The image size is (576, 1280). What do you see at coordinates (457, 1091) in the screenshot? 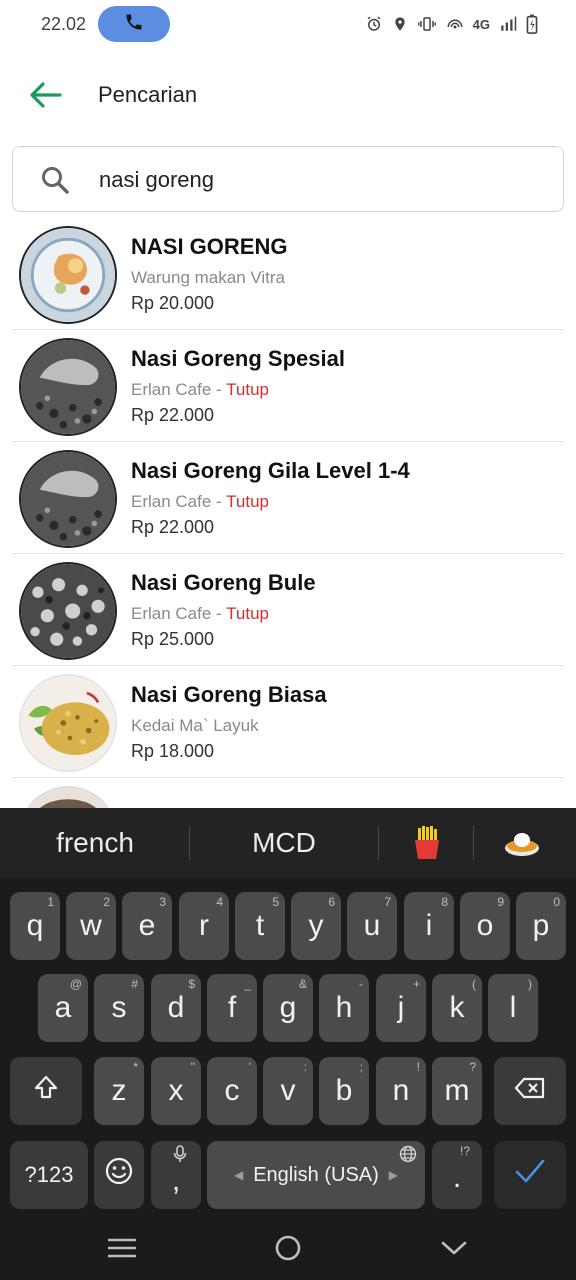
I see `key-m: m?` at bounding box center [457, 1091].